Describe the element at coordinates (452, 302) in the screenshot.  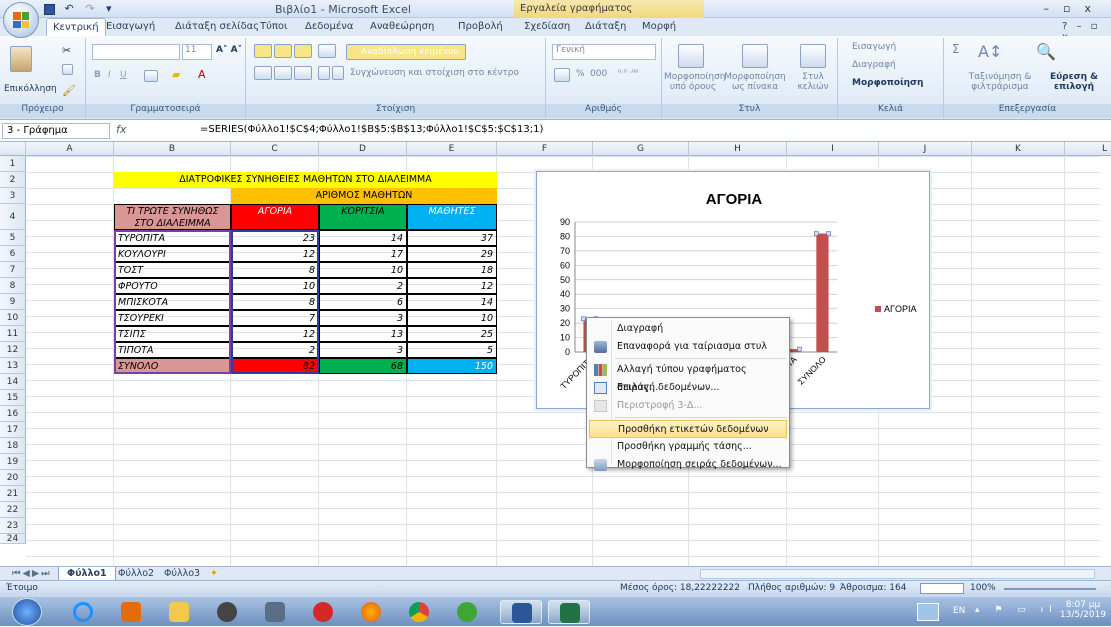
I see `total-value: 14` at that location.